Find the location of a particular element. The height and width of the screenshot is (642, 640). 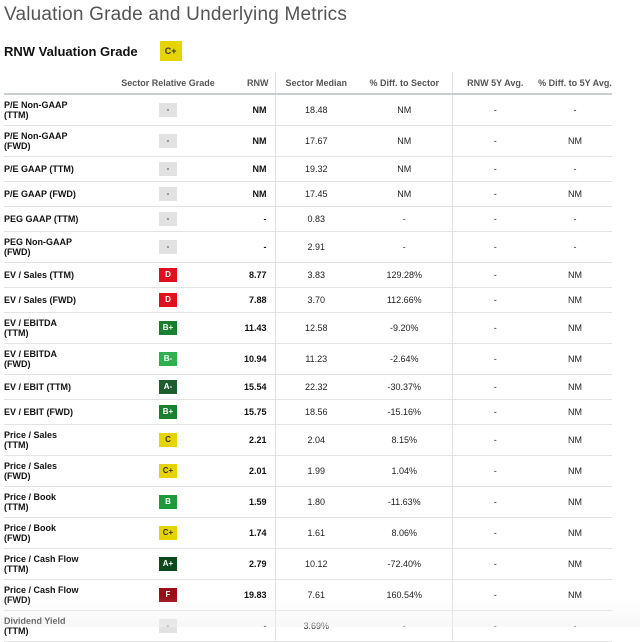

diff-to-sector-value: 160.54% is located at coordinates (404, 595).